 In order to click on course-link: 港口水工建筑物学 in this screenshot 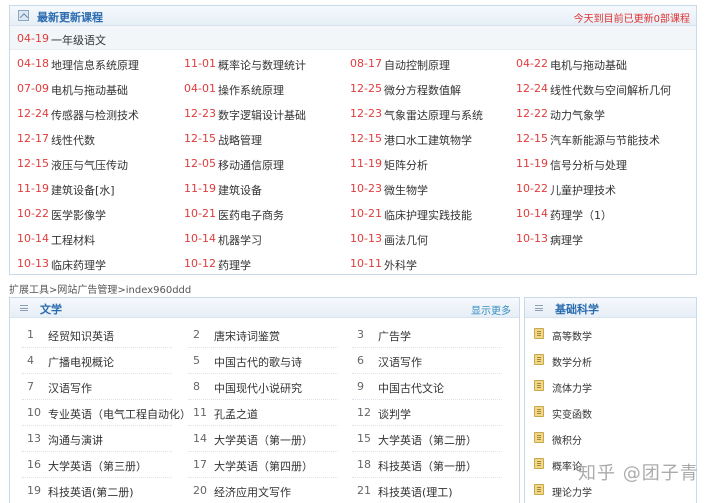, I will do `click(428, 140)`.